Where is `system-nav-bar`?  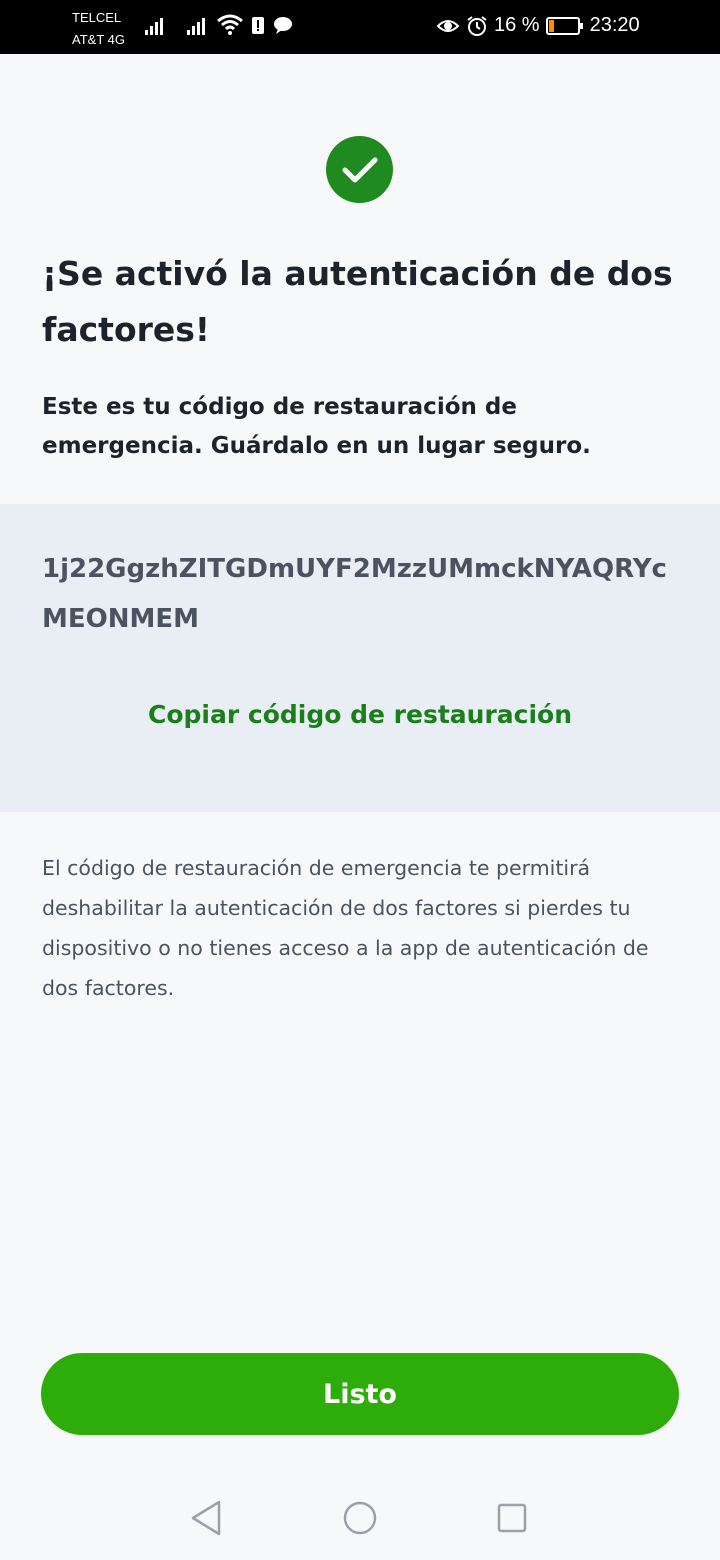 system-nav-bar is located at coordinates (360, 1518).